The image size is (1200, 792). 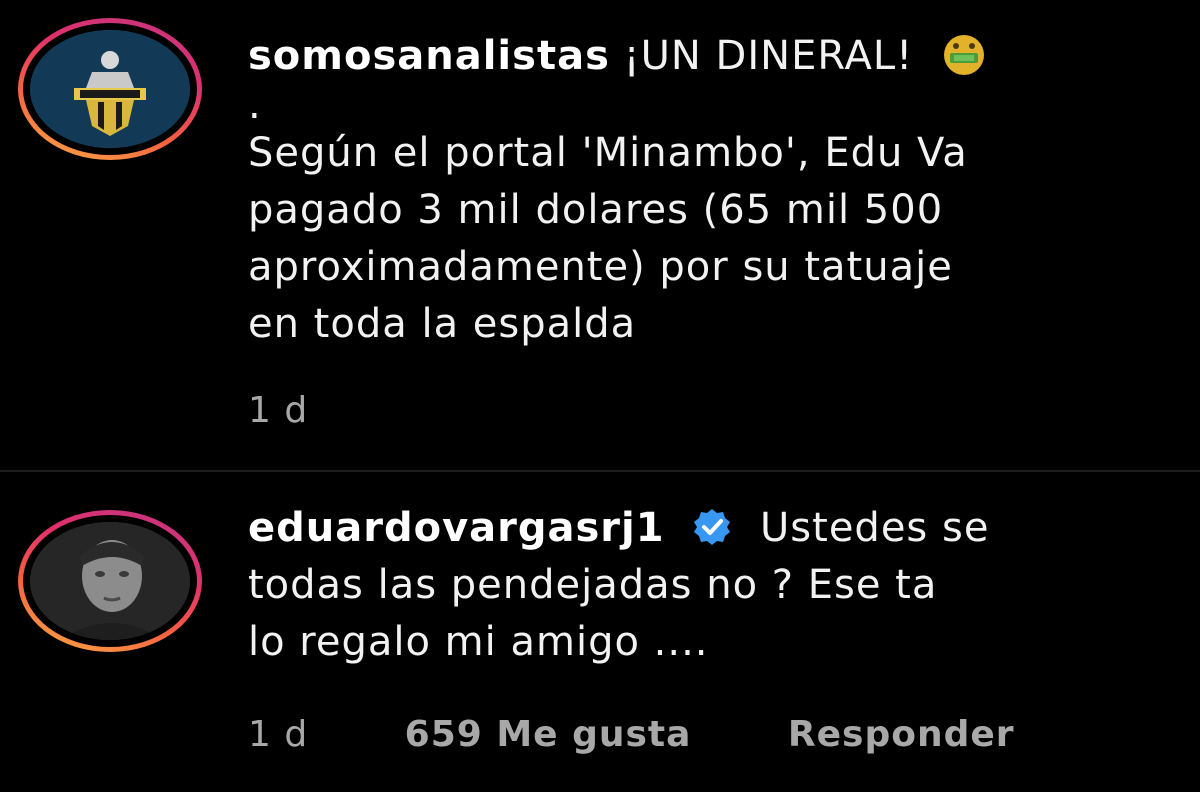 What do you see at coordinates (712, 527) in the screenshot?
I see `verified-badge-icon` at bounding box center [712, 527].